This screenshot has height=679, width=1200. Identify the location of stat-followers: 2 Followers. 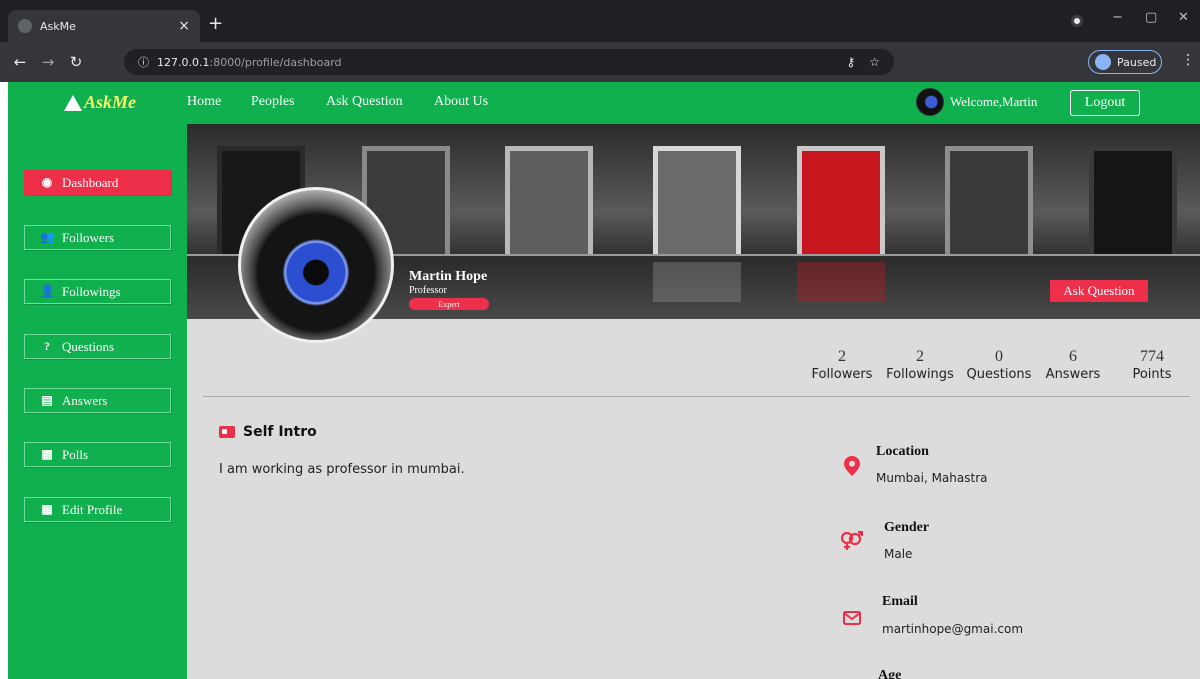
(842, 365).